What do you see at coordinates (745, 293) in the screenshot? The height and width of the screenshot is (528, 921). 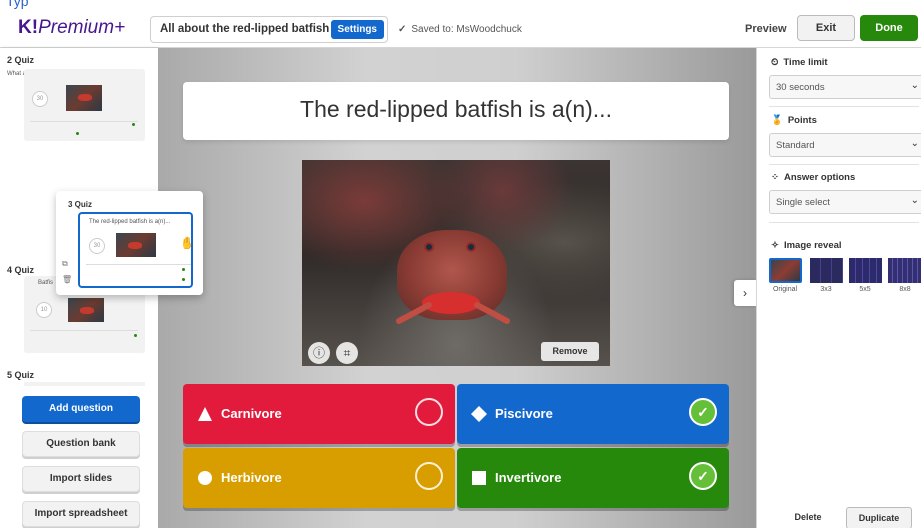 I see `chevron-right-icon: ›` at bounding box center [745, 293].